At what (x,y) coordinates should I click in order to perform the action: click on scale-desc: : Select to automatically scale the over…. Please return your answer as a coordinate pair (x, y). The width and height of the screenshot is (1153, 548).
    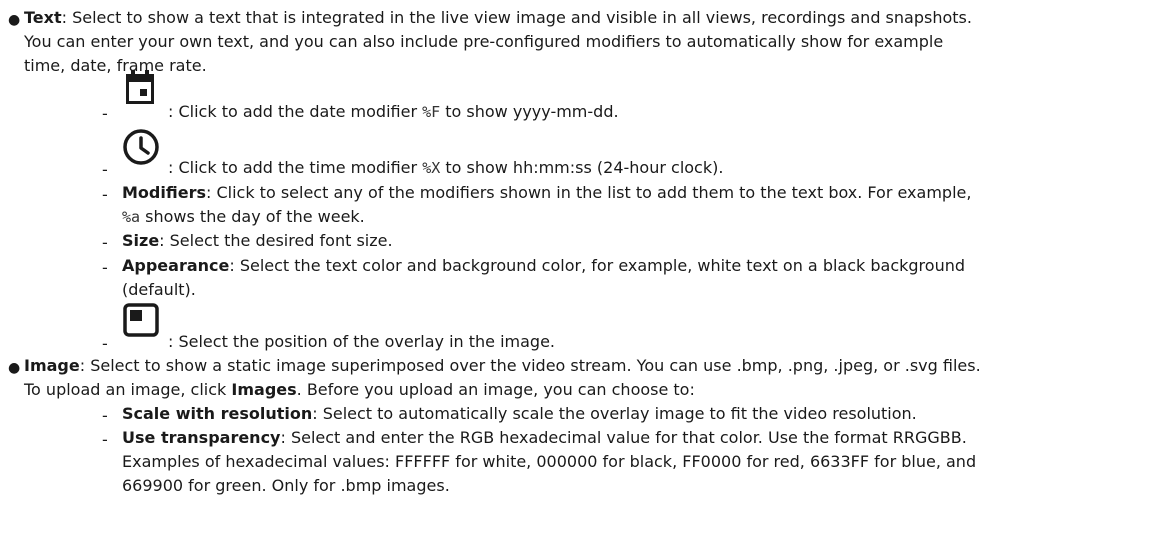
    Looking at the image, I should click on (614, 413).